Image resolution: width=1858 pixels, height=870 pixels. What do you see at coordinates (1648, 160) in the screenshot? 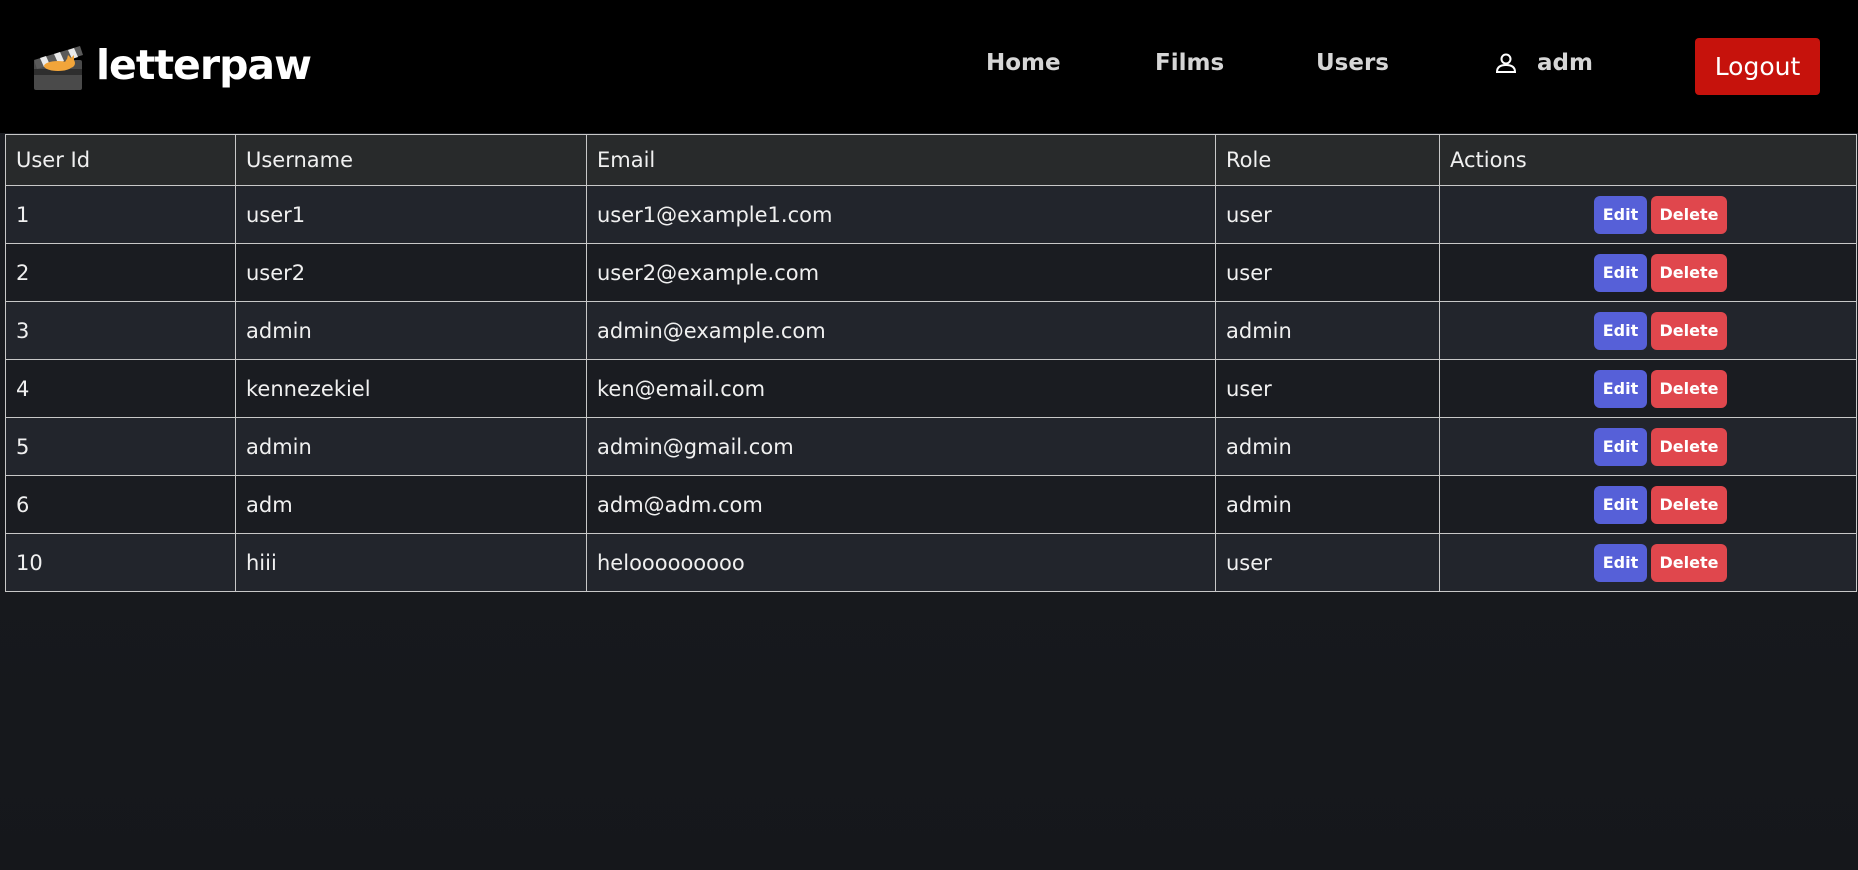
I see `column-header-actions: Actions` at bounding box center [1648, 160].